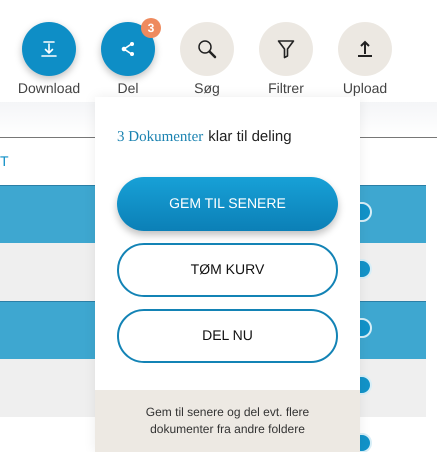 This screenshot has height=452, width=437. I want to click on action-button: DEL NU, so click(227, 335).